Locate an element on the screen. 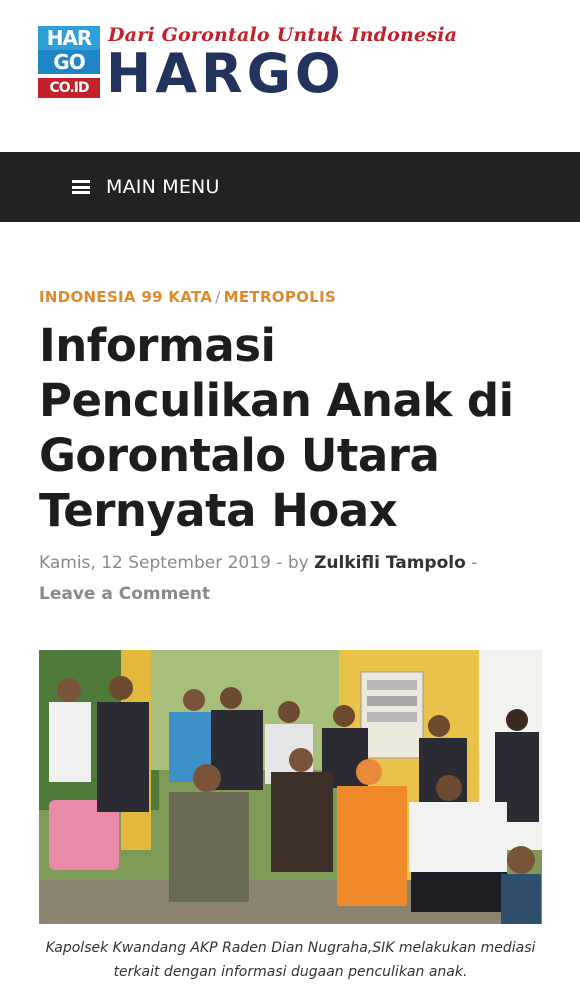  author-link: Zulkifli Tampolo is located at coordinates (390, 563).